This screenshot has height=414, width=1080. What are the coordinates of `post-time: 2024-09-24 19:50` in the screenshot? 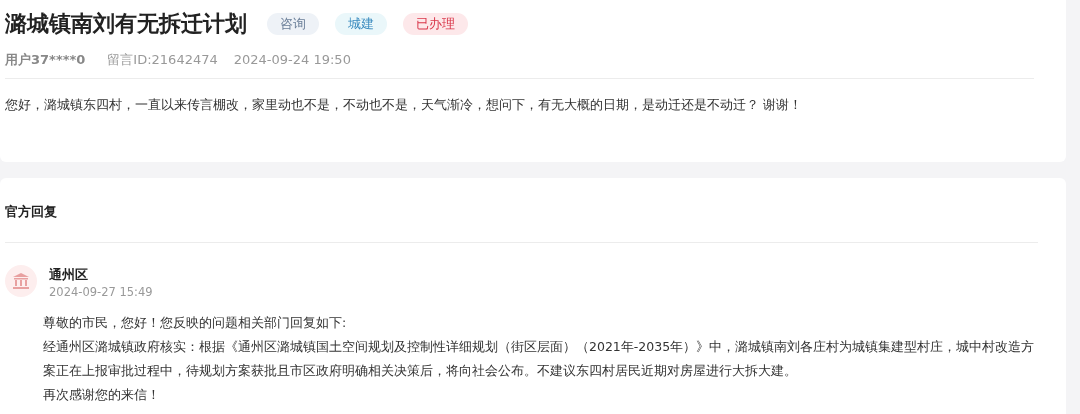 It's located at (292, 60).